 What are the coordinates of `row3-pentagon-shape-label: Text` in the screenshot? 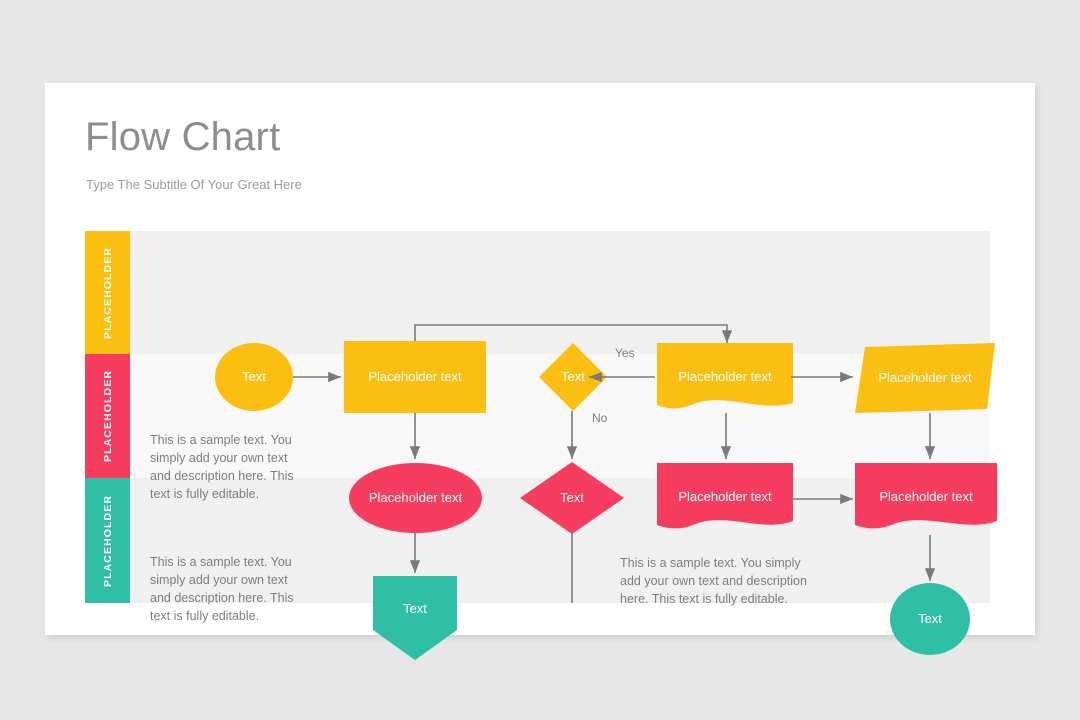 It's located at (415, 608).